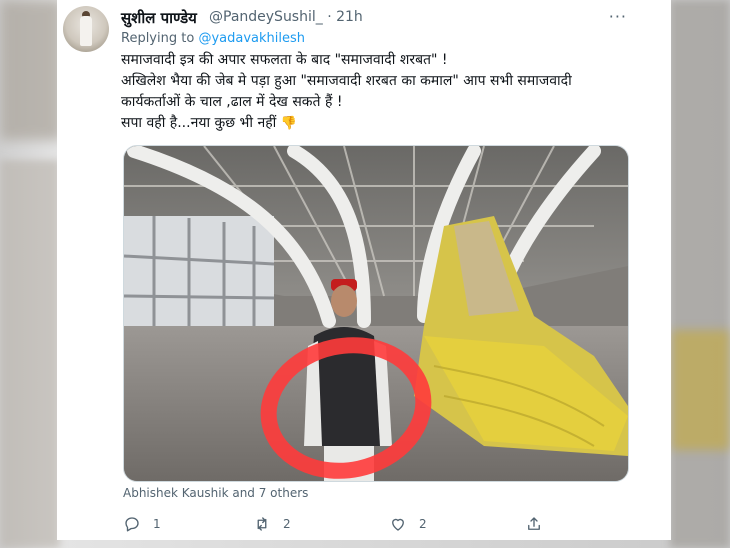 The width and height of the screenshot is (730, 548). Describe the element at coordinates (373, 524) in the screenshot. I see `action-bar: 1 2 2` at that location.